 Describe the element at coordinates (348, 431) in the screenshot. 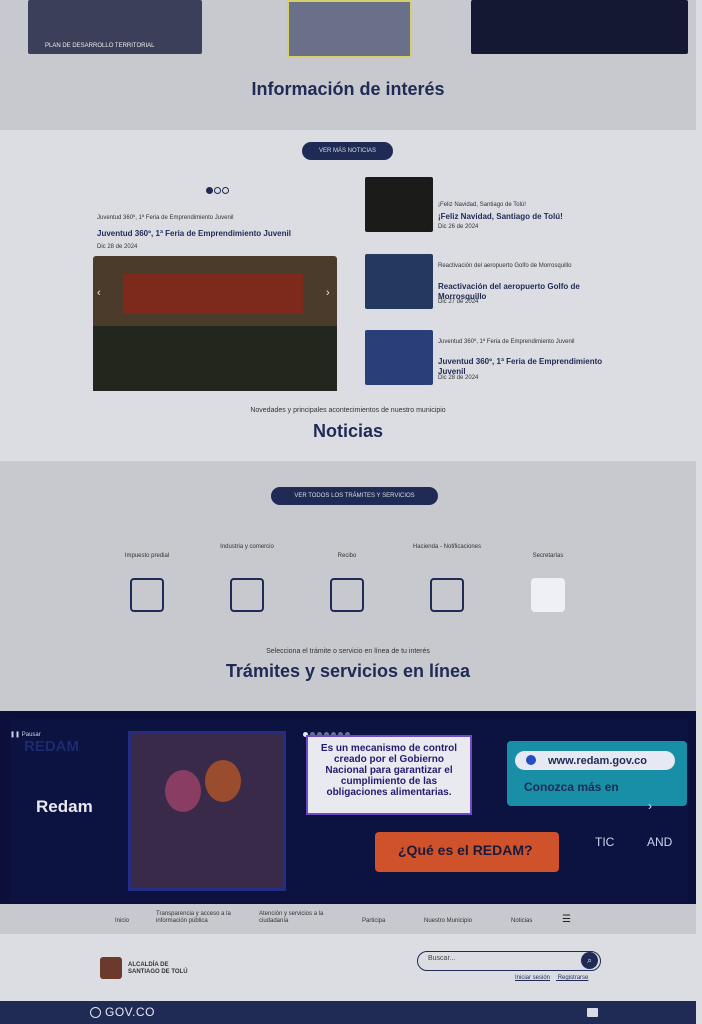

I see `news-title: Noticias` at that location.